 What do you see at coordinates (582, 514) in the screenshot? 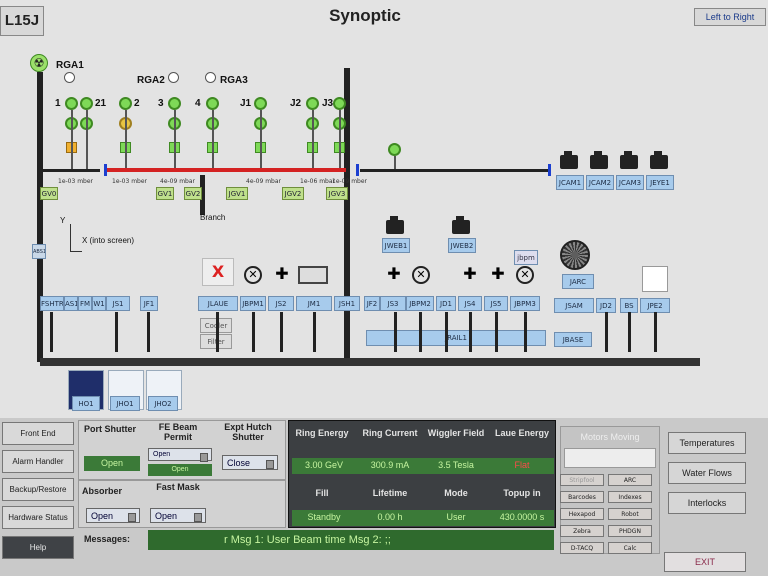
I see `motor-button: Hexapod` at bounding box center [582, 514].